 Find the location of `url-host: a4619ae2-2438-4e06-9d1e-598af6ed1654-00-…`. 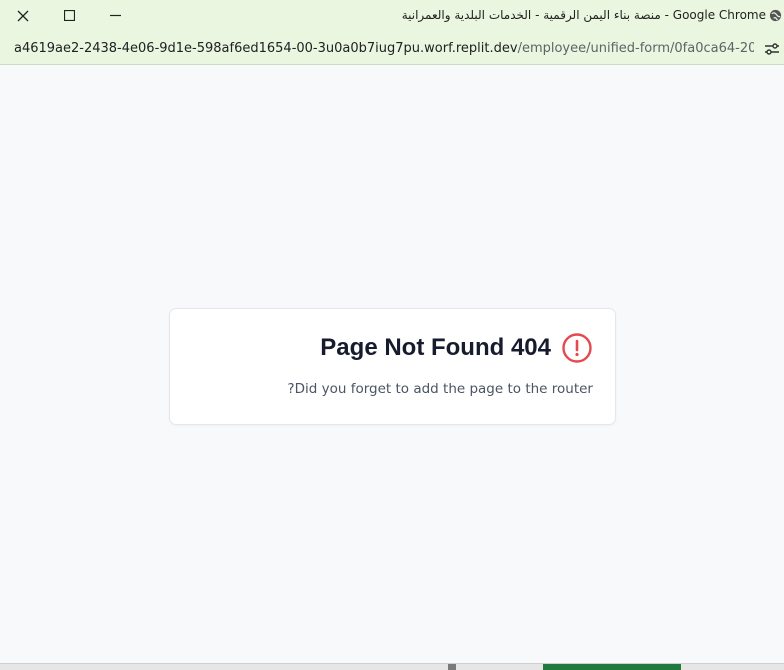

url-host: a4619ae2-2438-4e06-9d1e-598af6ed1654-00-… is located at coordinates (266, 48).